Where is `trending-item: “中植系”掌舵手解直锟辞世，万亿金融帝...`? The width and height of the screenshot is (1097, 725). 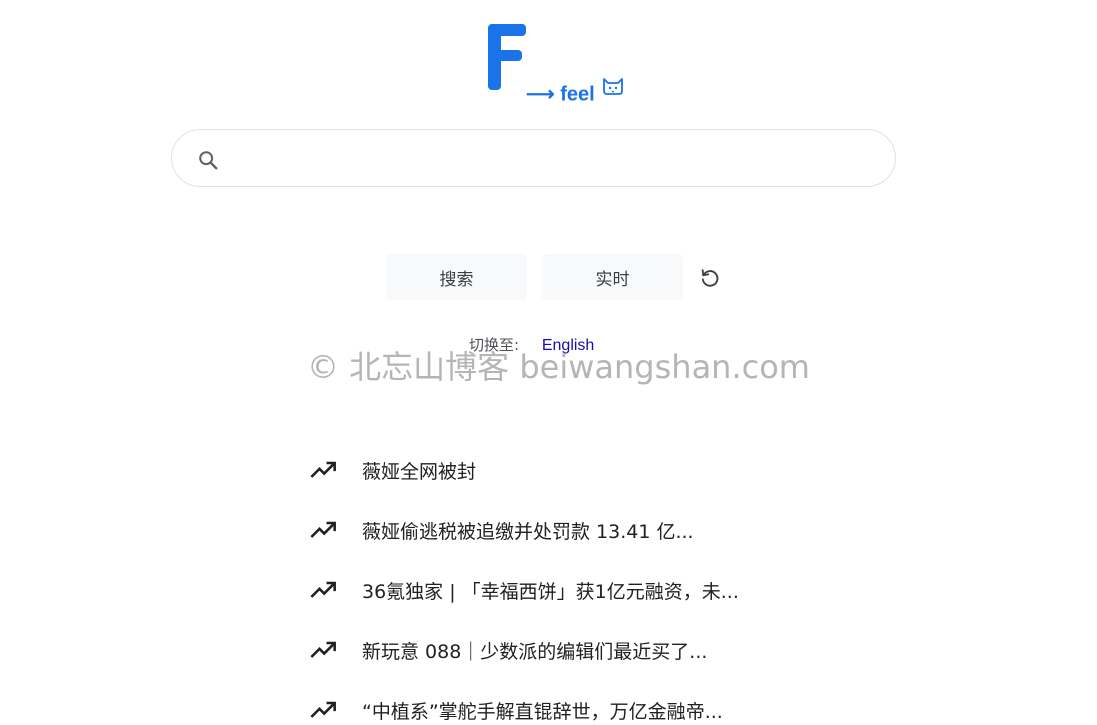 trending-item: “中植系”掌舵手解直锟辞世，万亿金融帝... is located at coordinates (589, 702).